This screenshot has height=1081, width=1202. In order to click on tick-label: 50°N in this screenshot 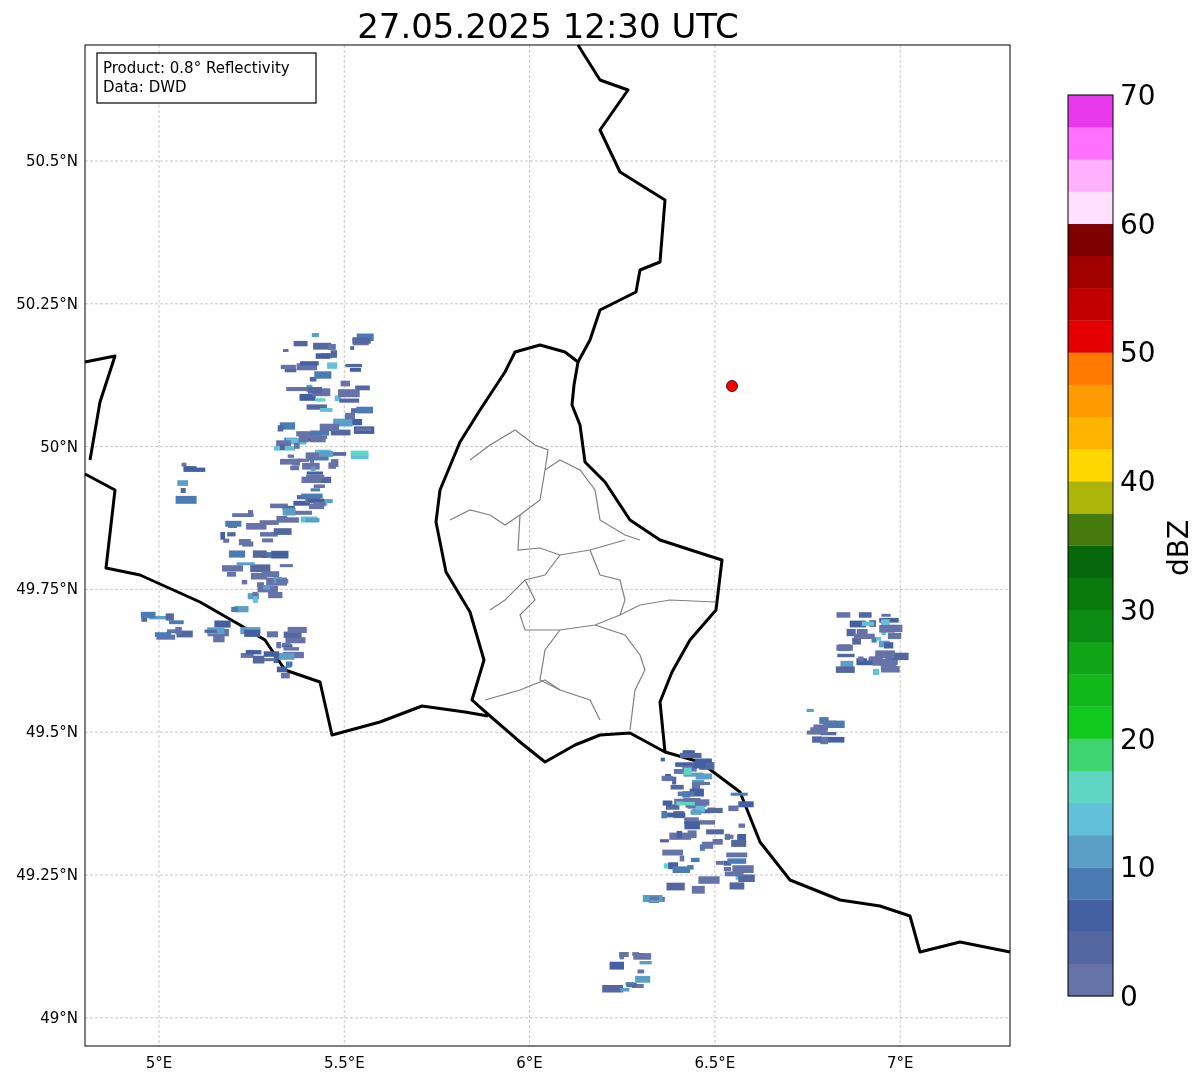, I will do `click(59, 446)`.